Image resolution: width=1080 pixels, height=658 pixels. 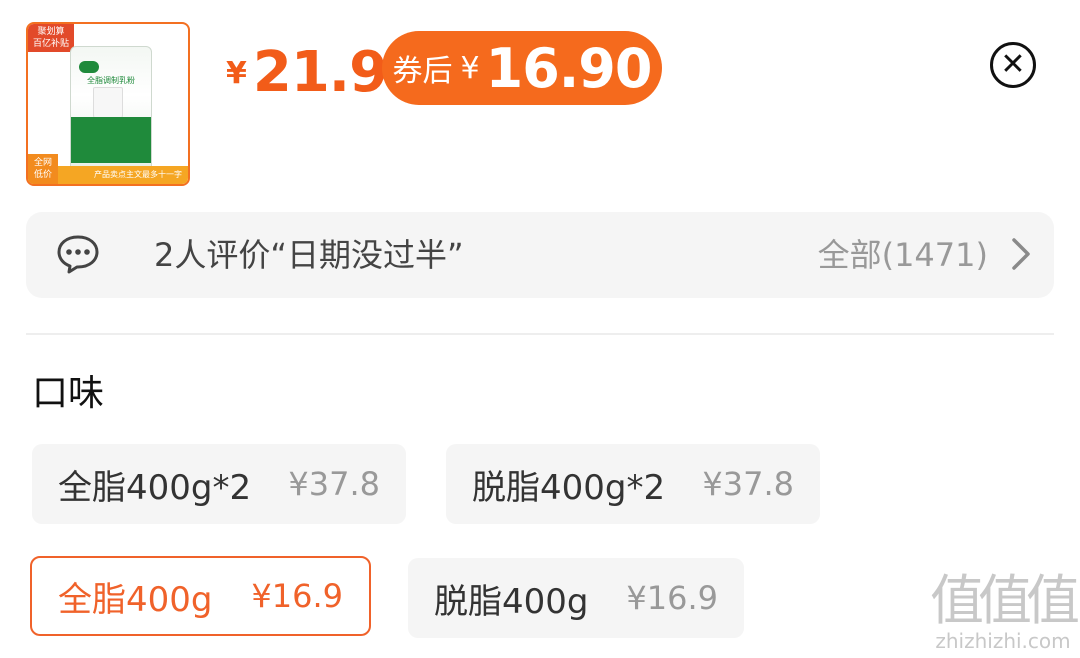 I want to click on chevron-right-icon, so click(x=1021, y=254).